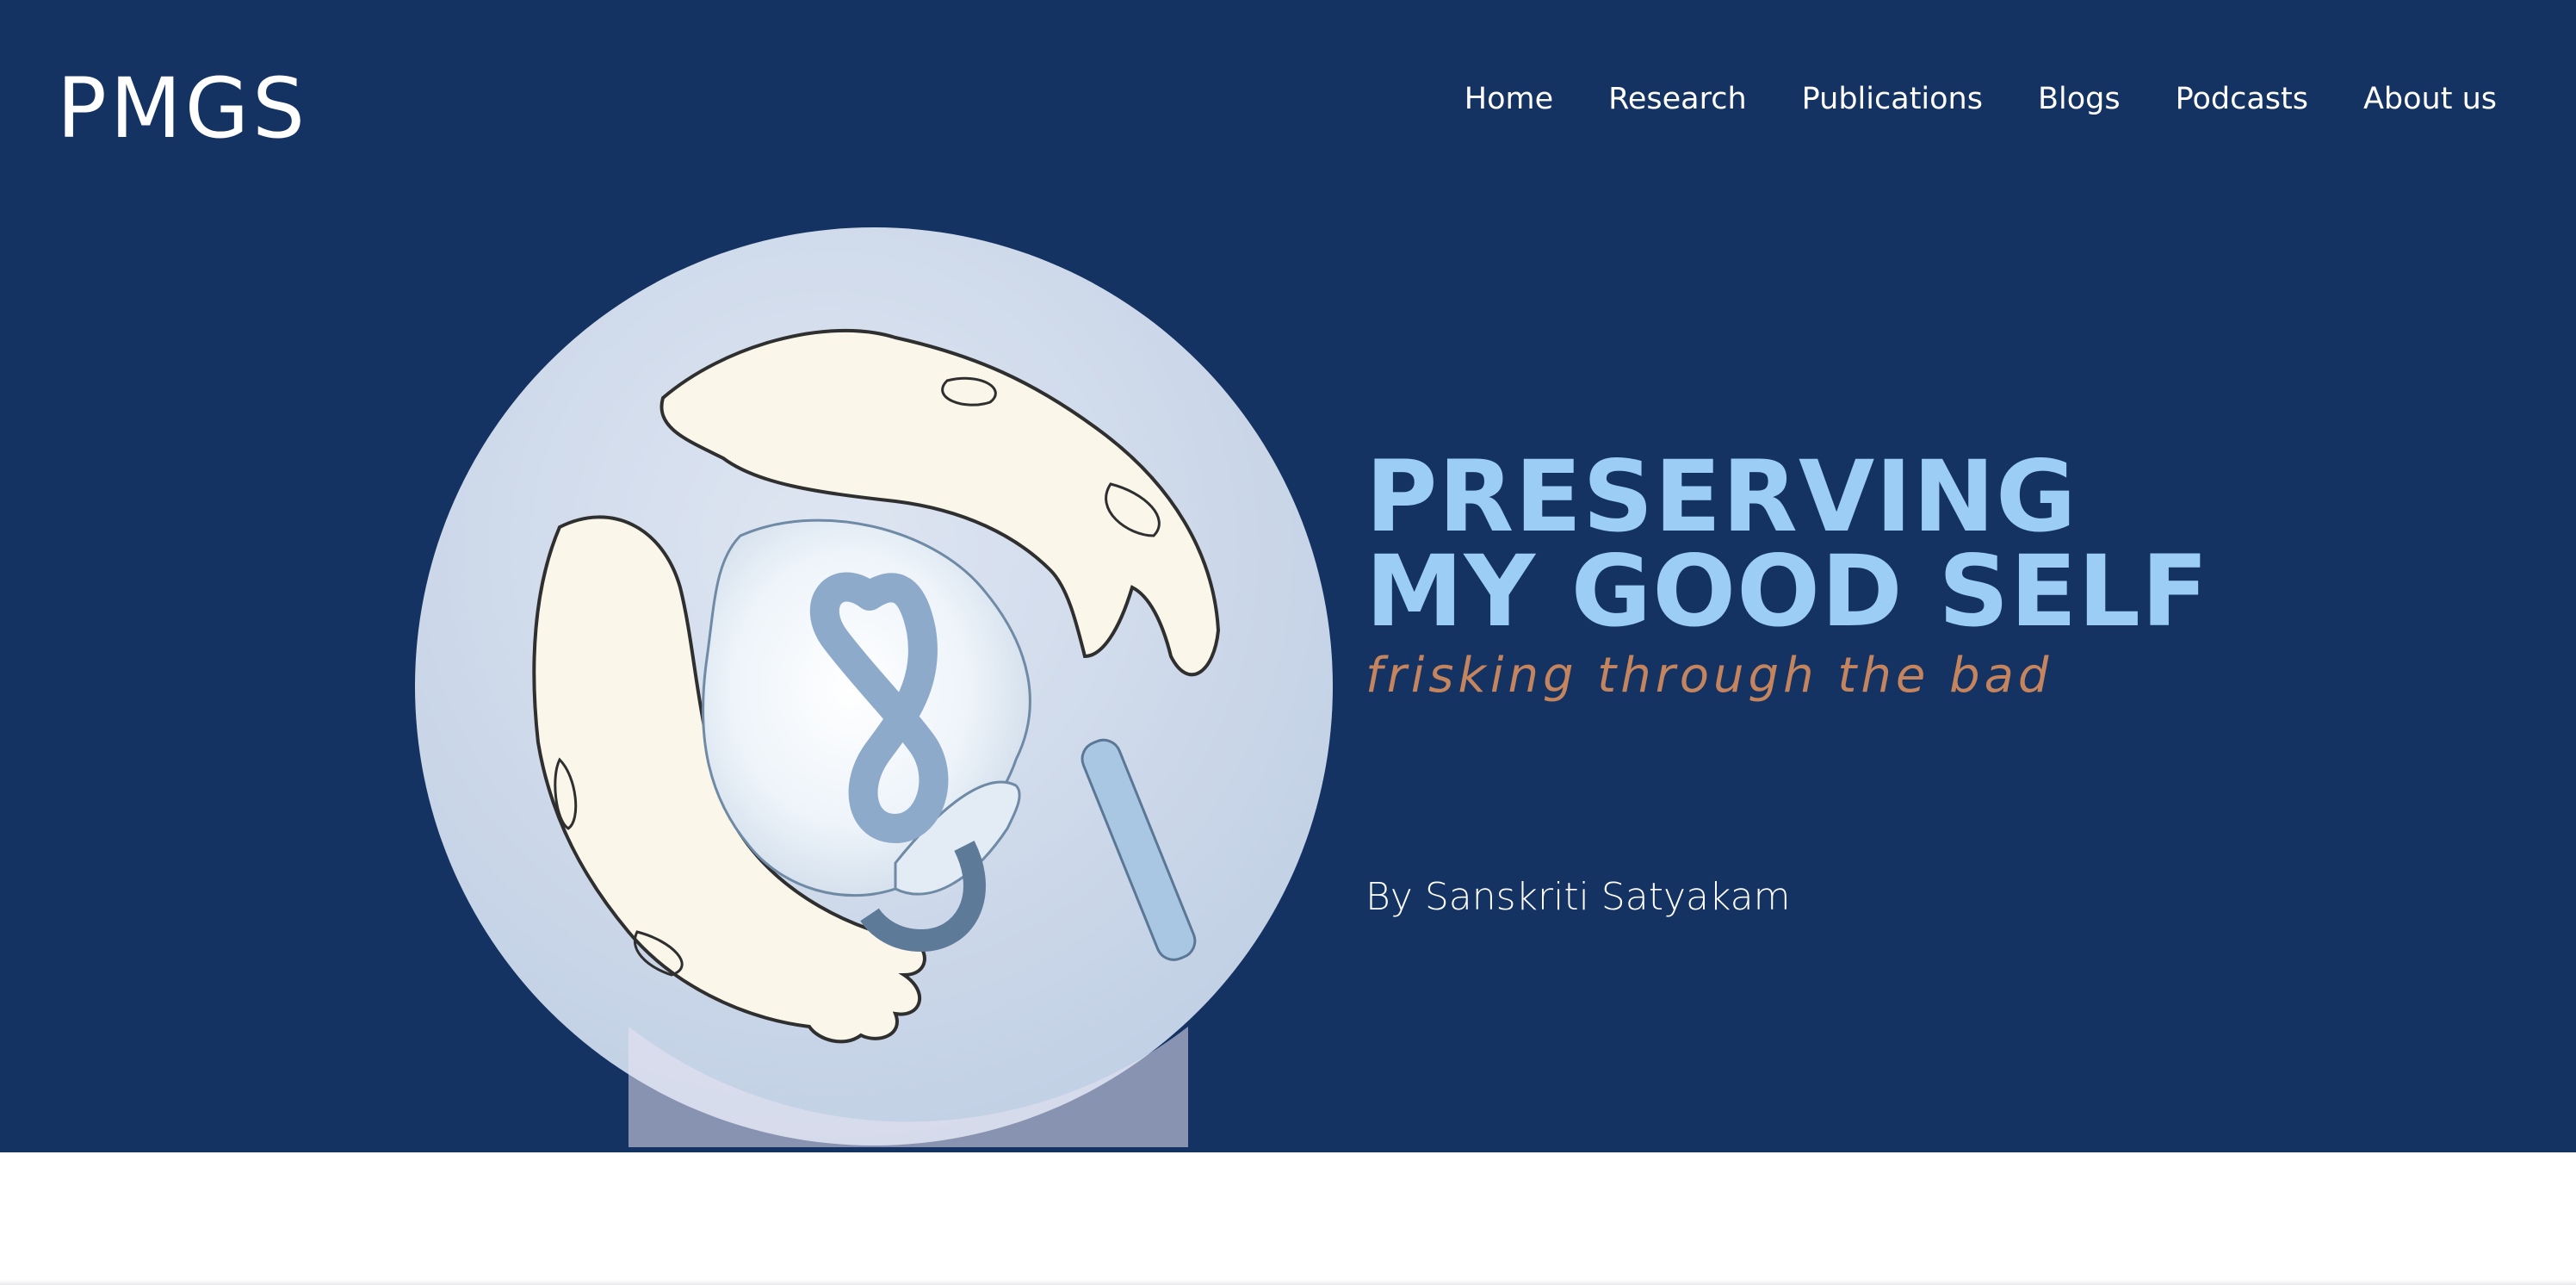  Describe the element at coordinates (1288, 1282) in the screenshot. I see `divider` at that location.